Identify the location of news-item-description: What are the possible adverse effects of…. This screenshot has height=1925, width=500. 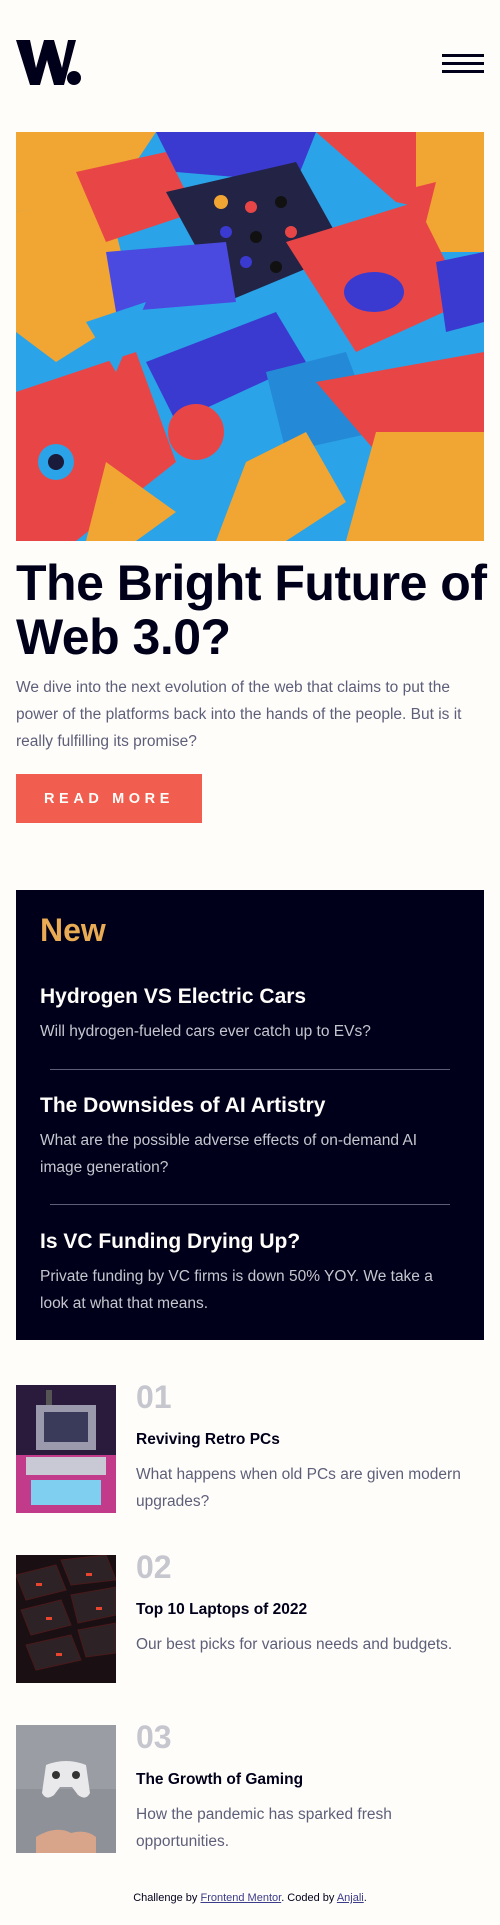
(229, 1154).